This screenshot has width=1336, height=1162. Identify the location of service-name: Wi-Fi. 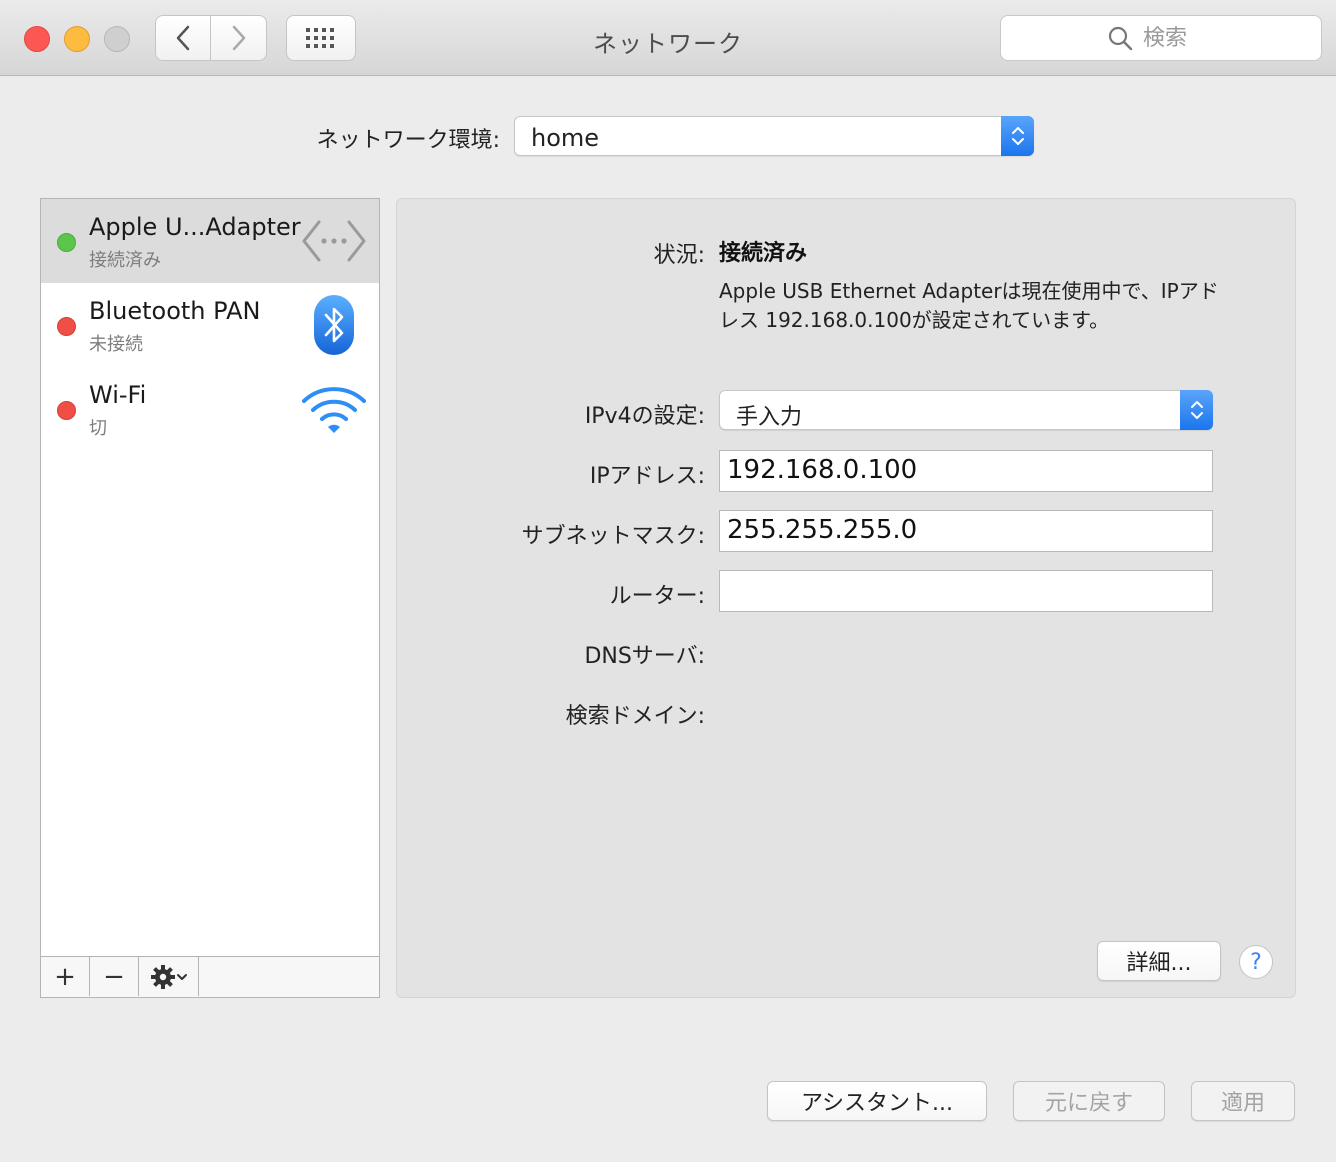
(118, 395).